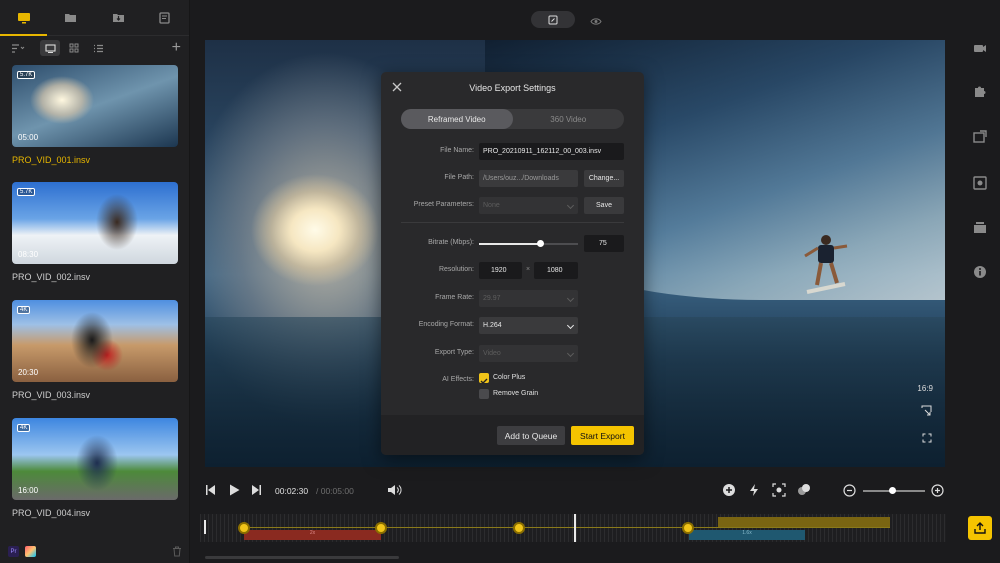 This screenshot has height=563, width=1000. I want to click on clip-duration: 20:30, so click(28, 372).